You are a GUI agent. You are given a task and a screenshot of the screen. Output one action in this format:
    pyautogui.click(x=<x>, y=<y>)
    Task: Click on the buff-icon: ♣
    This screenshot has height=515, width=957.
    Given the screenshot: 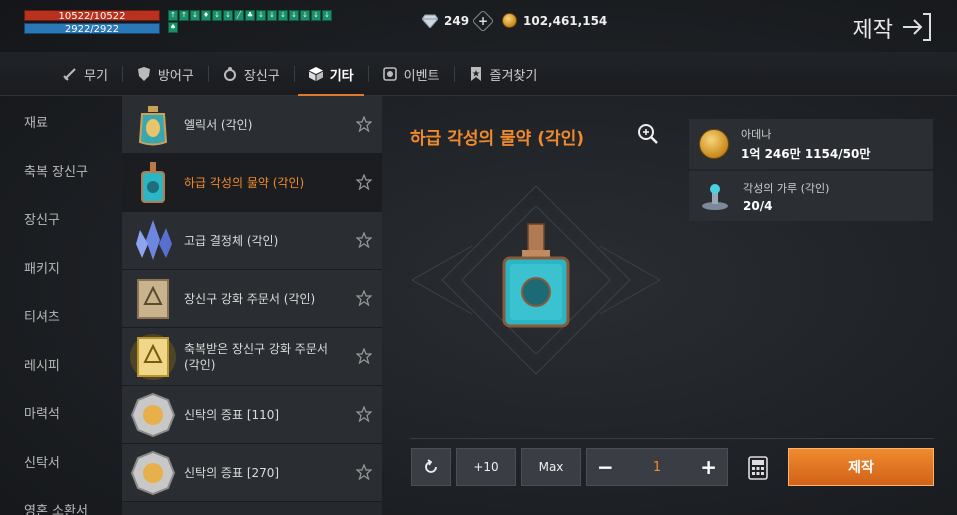 What is the action you would take?
    pyautogui.click(x=250, y=15)
    